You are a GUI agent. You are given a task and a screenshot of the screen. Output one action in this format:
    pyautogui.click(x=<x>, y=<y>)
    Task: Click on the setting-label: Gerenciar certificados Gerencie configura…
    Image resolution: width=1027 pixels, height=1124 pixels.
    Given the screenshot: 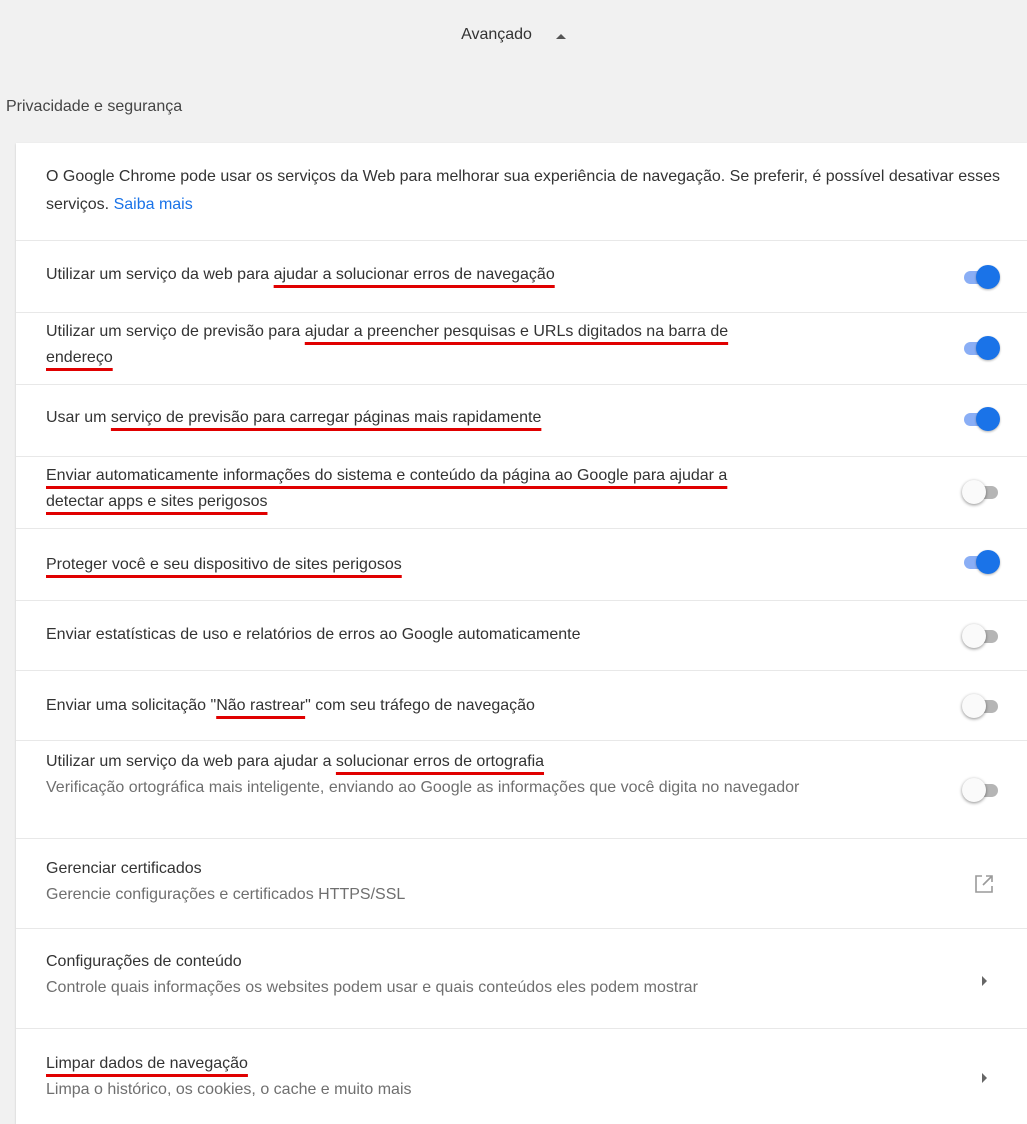 What is the action you would take?
    pyautogui.click(x=496, y=882)
    